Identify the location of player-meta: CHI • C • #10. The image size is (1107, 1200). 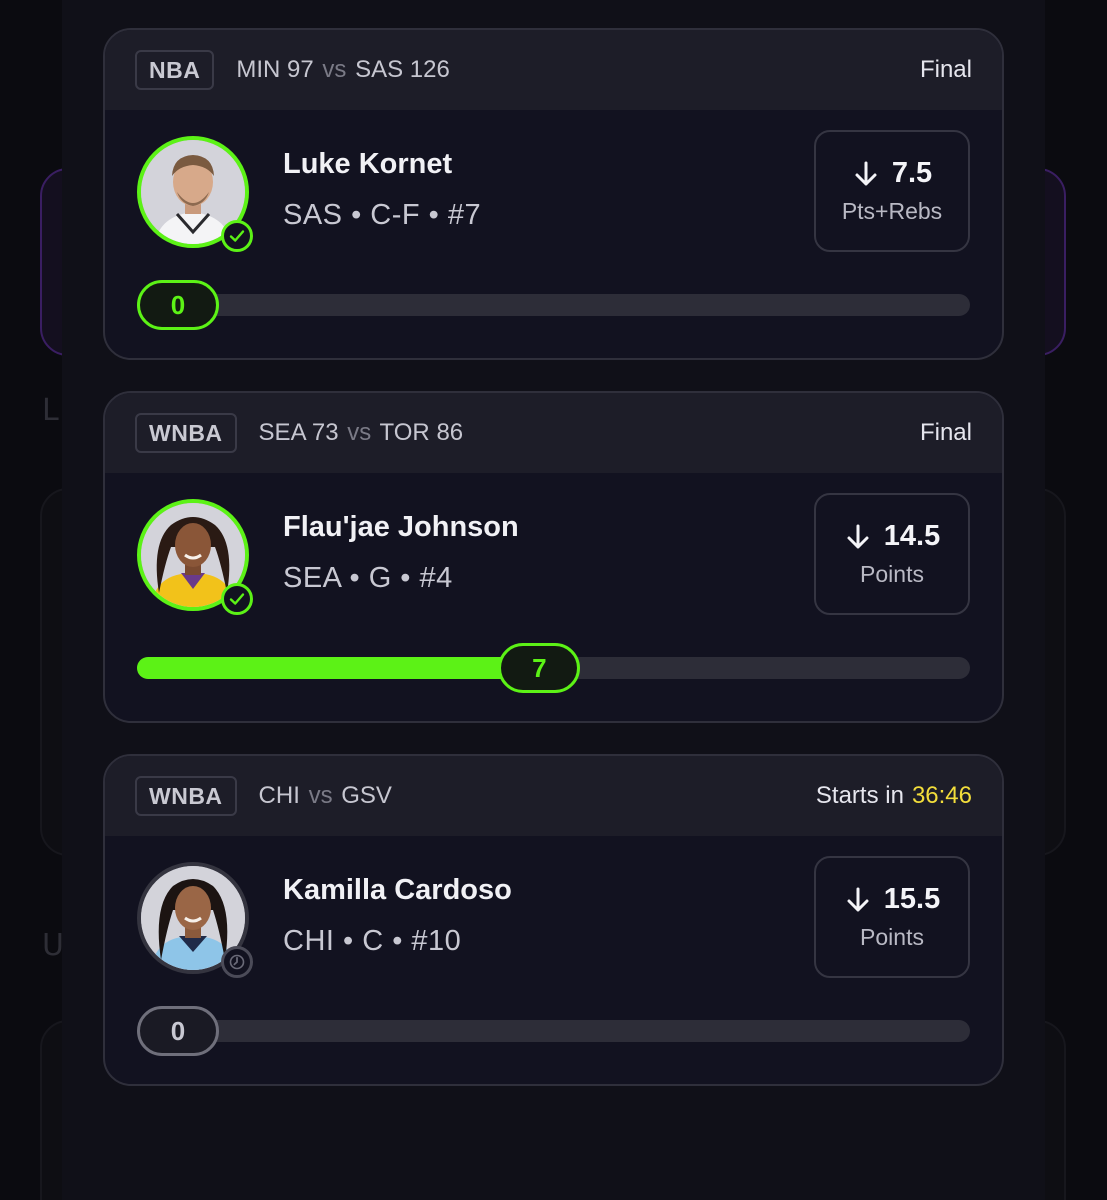
(372, 941).